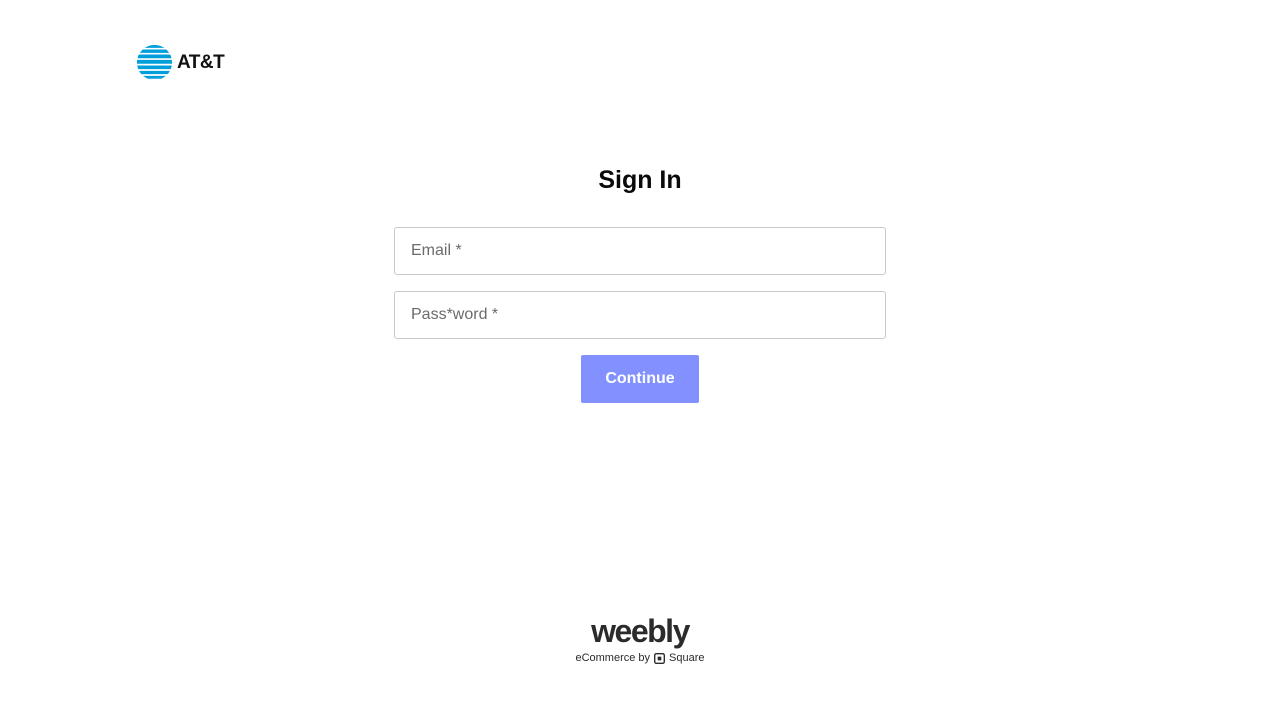  What do you see at coordinates (640, 251) in the screenshot?
I see `email-field` at bounding box center [640, 251].